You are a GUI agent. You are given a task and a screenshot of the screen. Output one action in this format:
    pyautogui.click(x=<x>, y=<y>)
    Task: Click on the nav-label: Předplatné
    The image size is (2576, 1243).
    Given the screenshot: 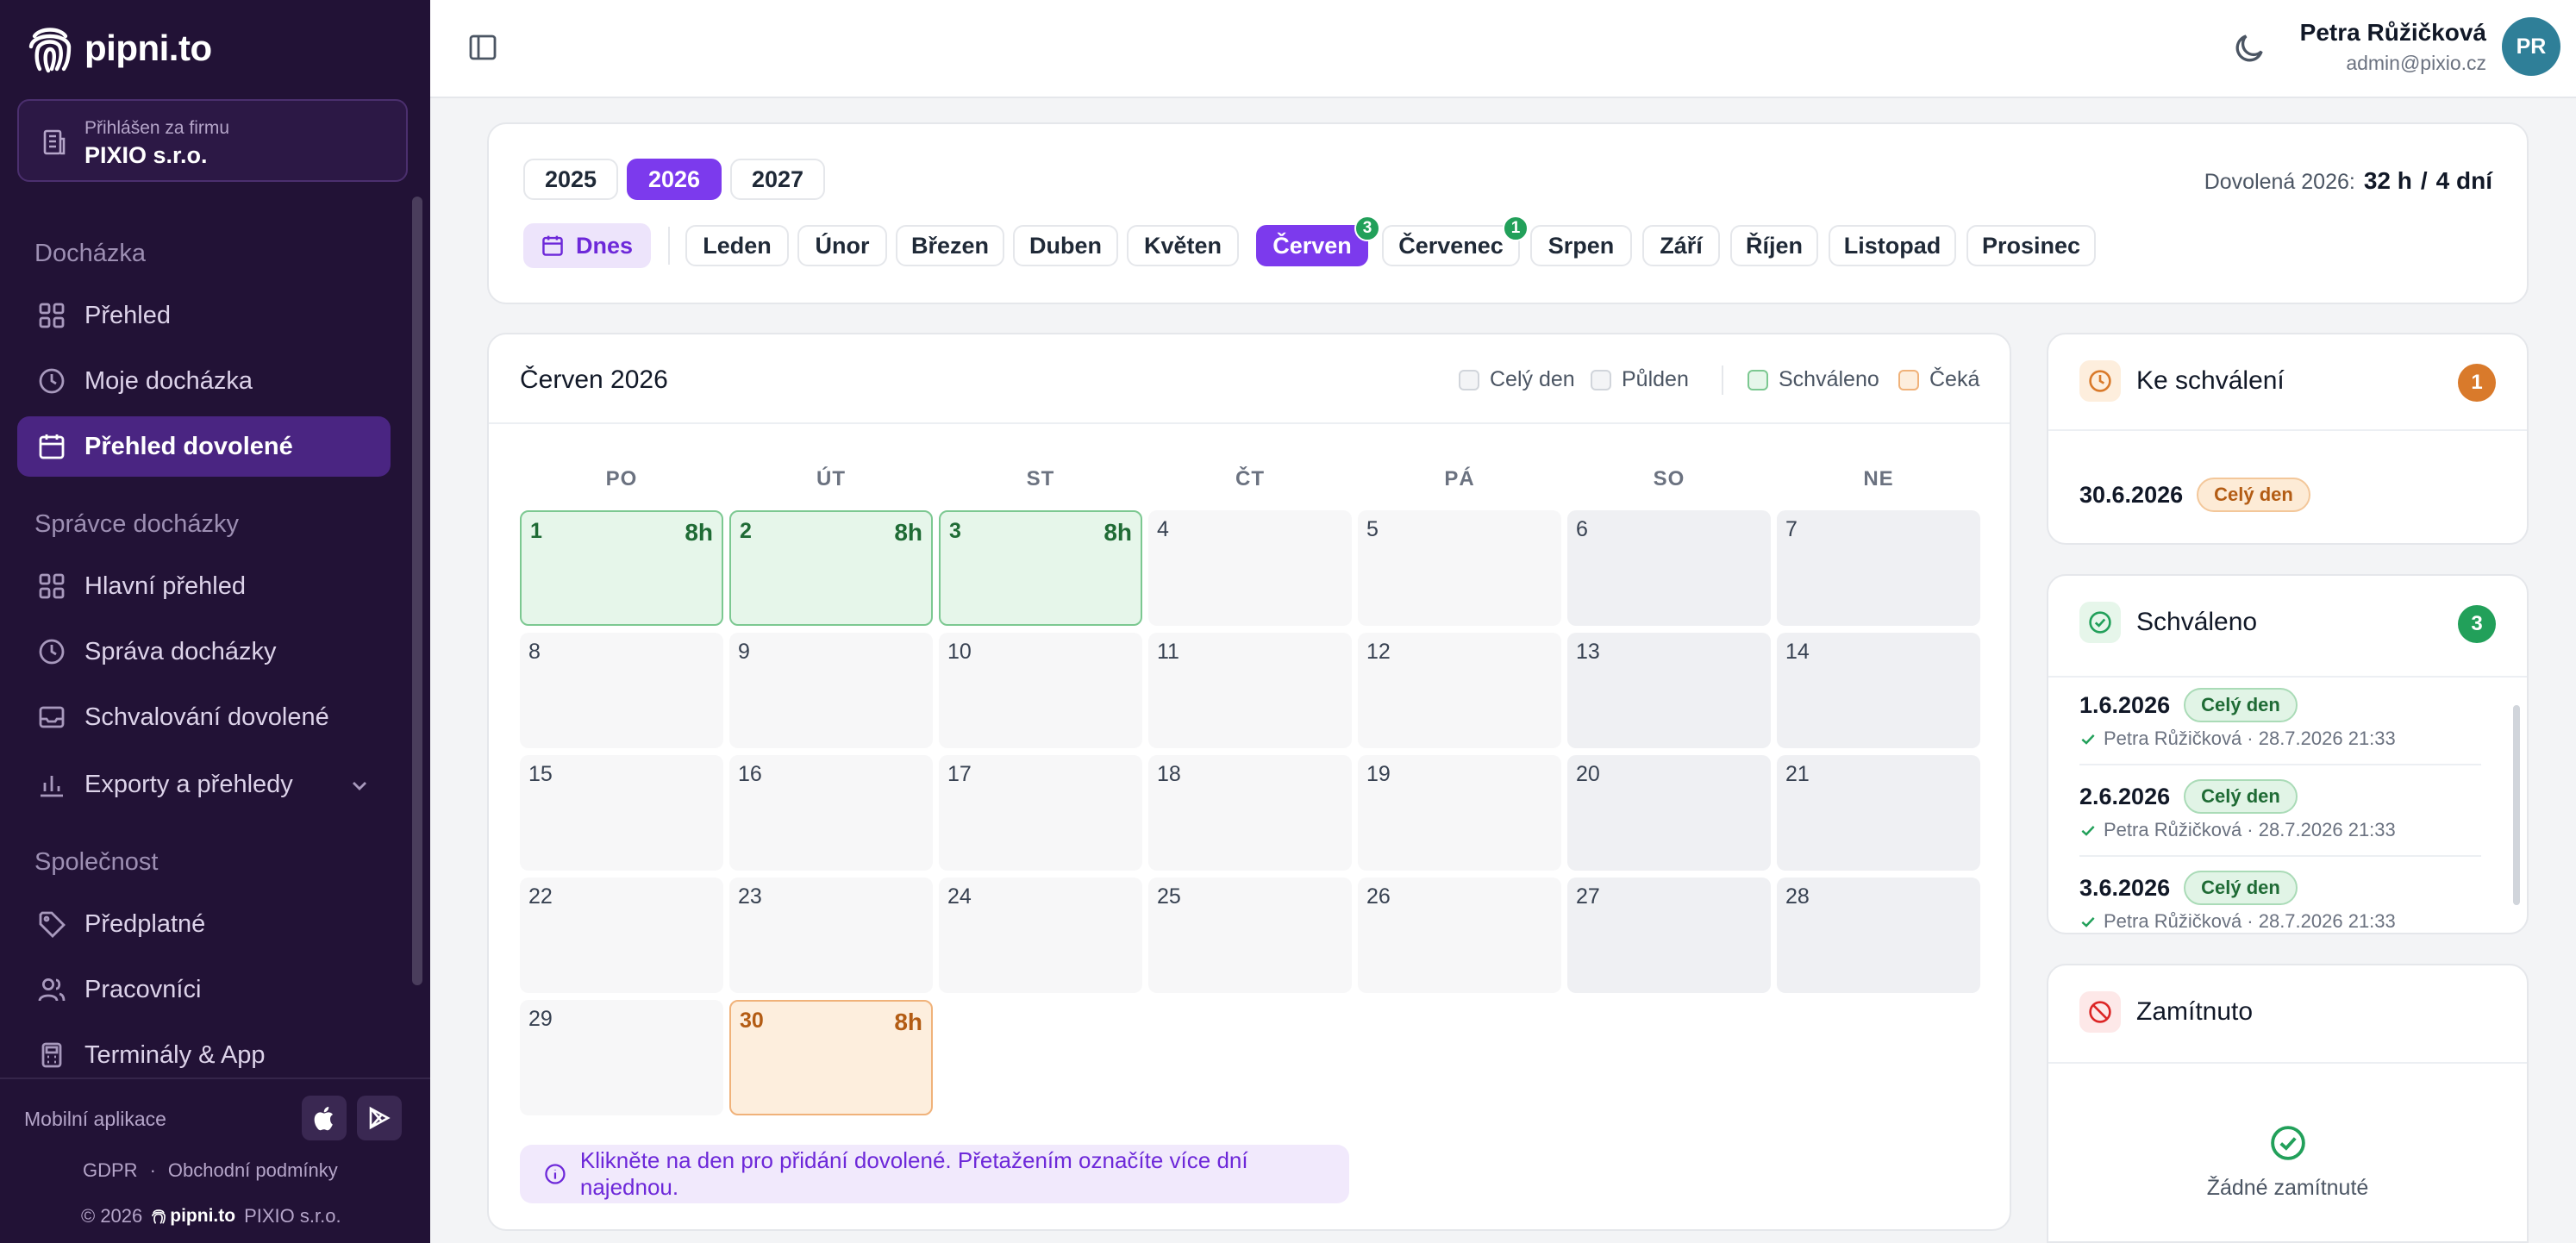 What is the action you would take?
    pyautogui.click(x=145, y=923)
    